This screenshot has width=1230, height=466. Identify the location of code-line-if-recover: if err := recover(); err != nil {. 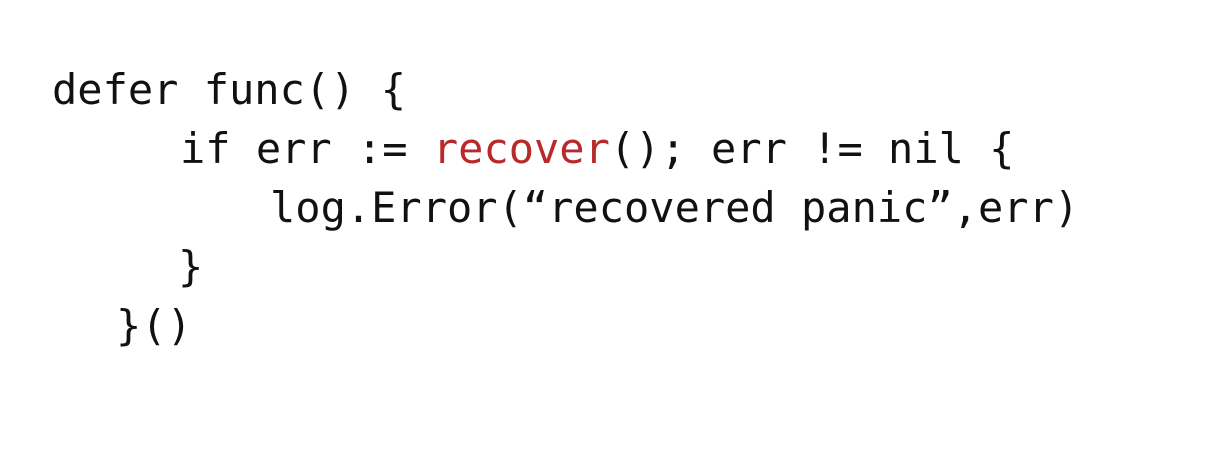
(597, 149).